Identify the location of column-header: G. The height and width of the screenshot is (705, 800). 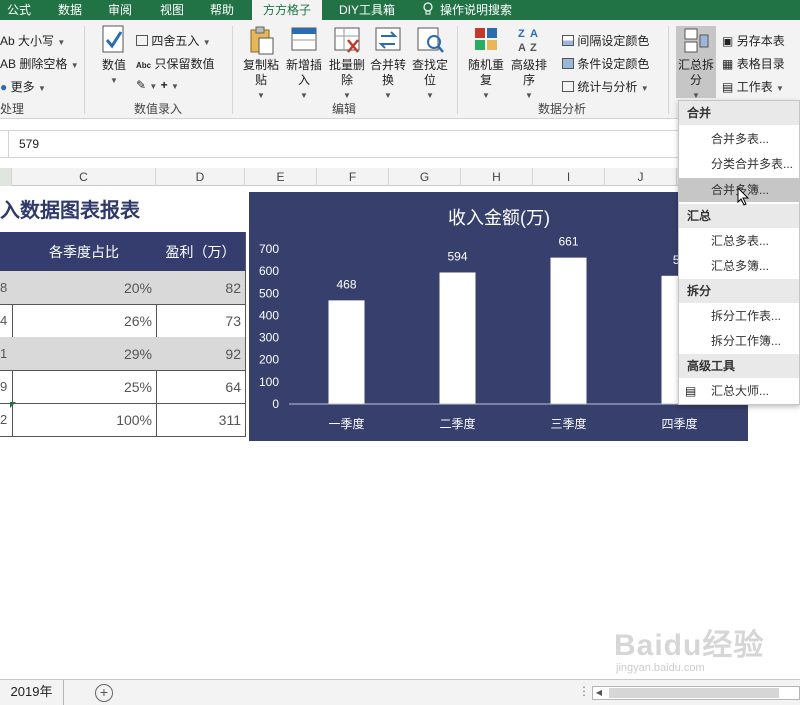
(425, 177).